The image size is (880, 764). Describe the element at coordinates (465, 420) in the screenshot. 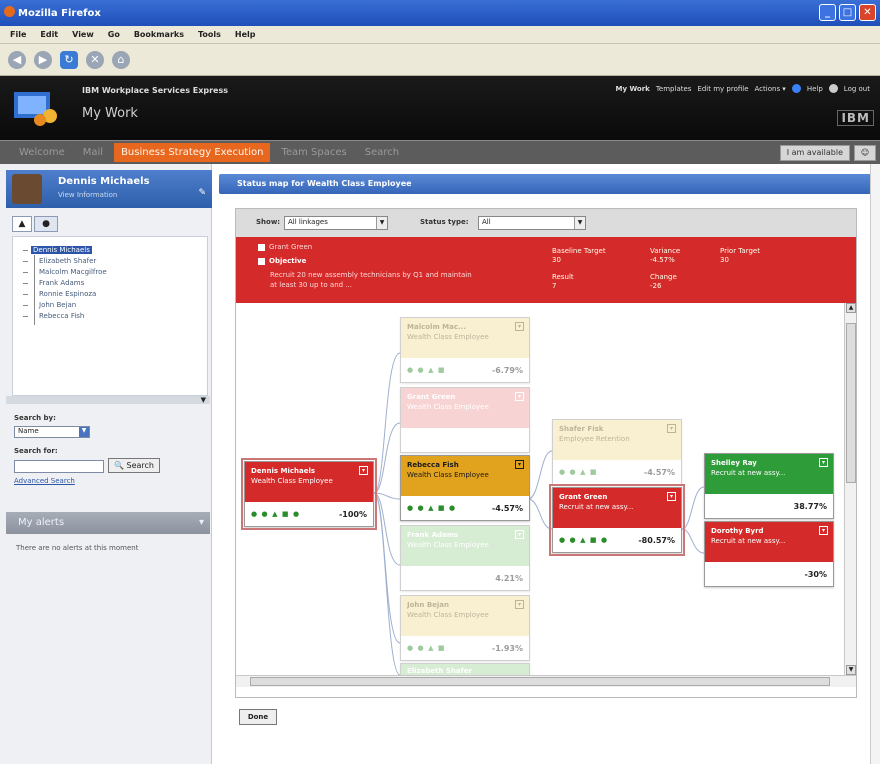

I see `status-node: Grant Green Wealth Class Employee ▾` at that location.